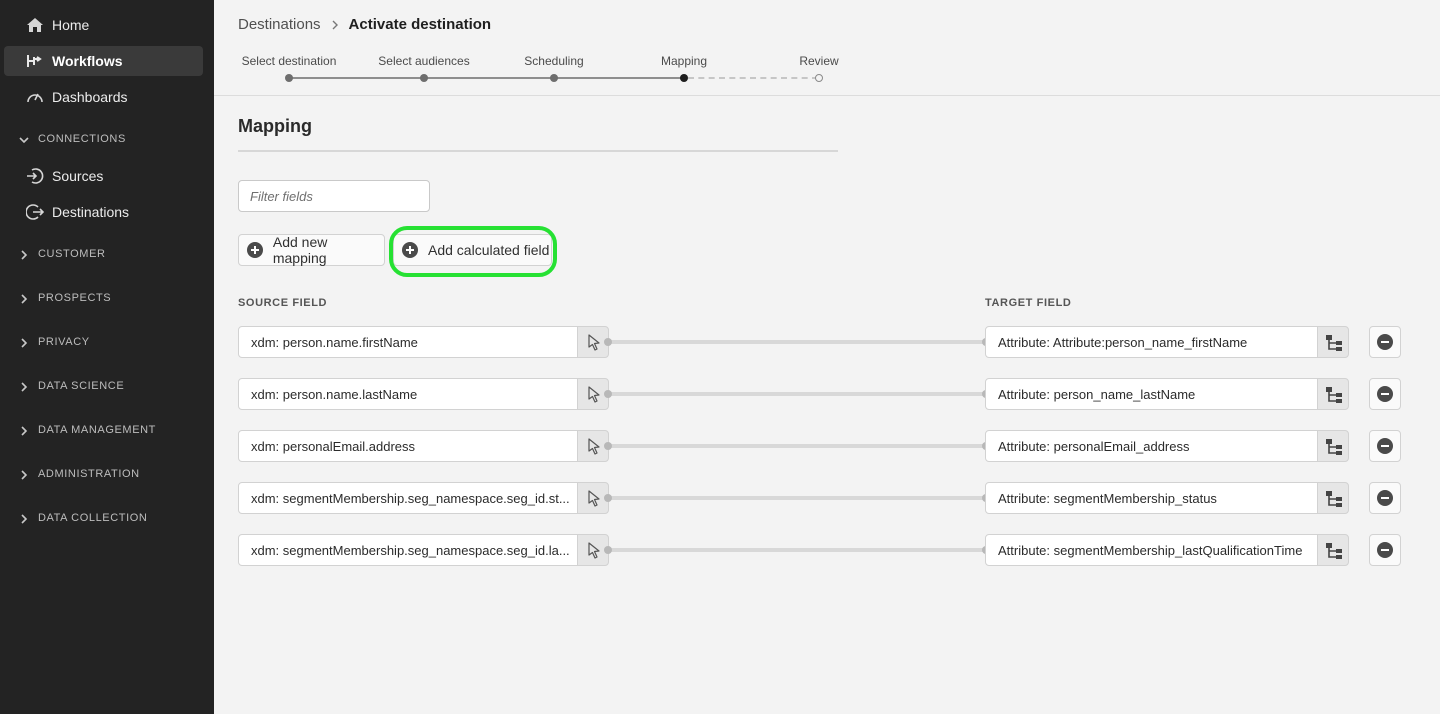 This screenshot has height=714, width=1440. Describe the element at coordinates (34, 61) in the screenshot. I see `workflows-icon` at that location.